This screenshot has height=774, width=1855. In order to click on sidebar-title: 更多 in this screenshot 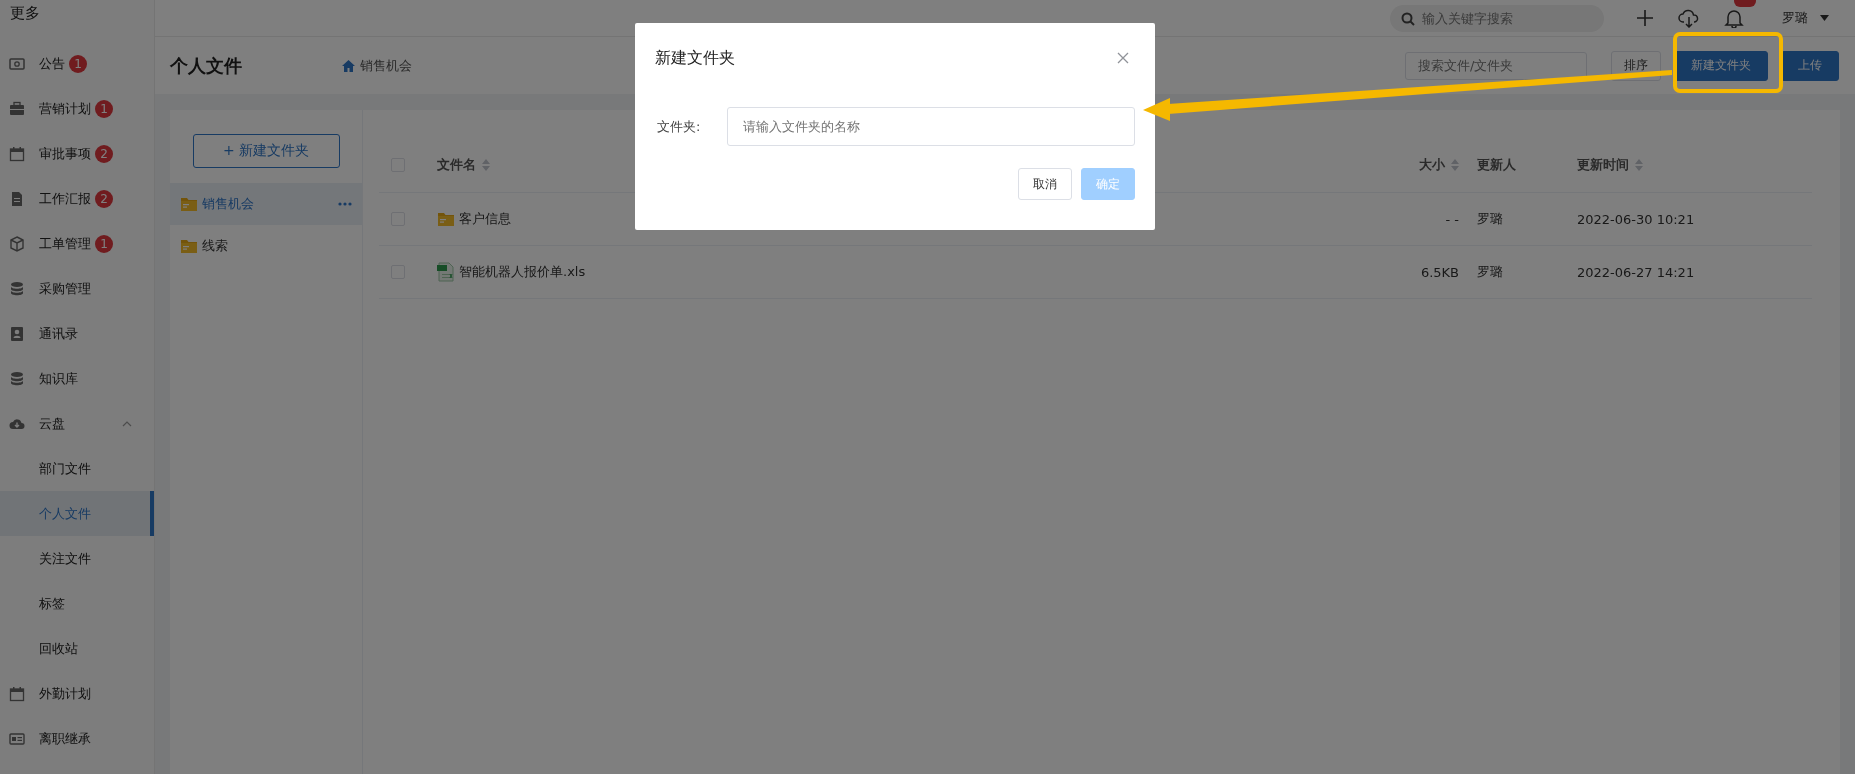, I will do `click(24, 13)`.